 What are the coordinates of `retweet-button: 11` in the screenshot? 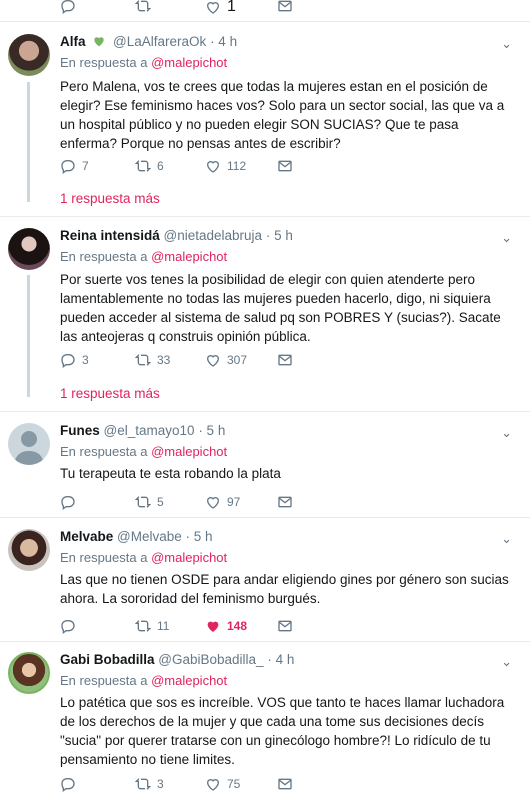 It's located at (152, 626).